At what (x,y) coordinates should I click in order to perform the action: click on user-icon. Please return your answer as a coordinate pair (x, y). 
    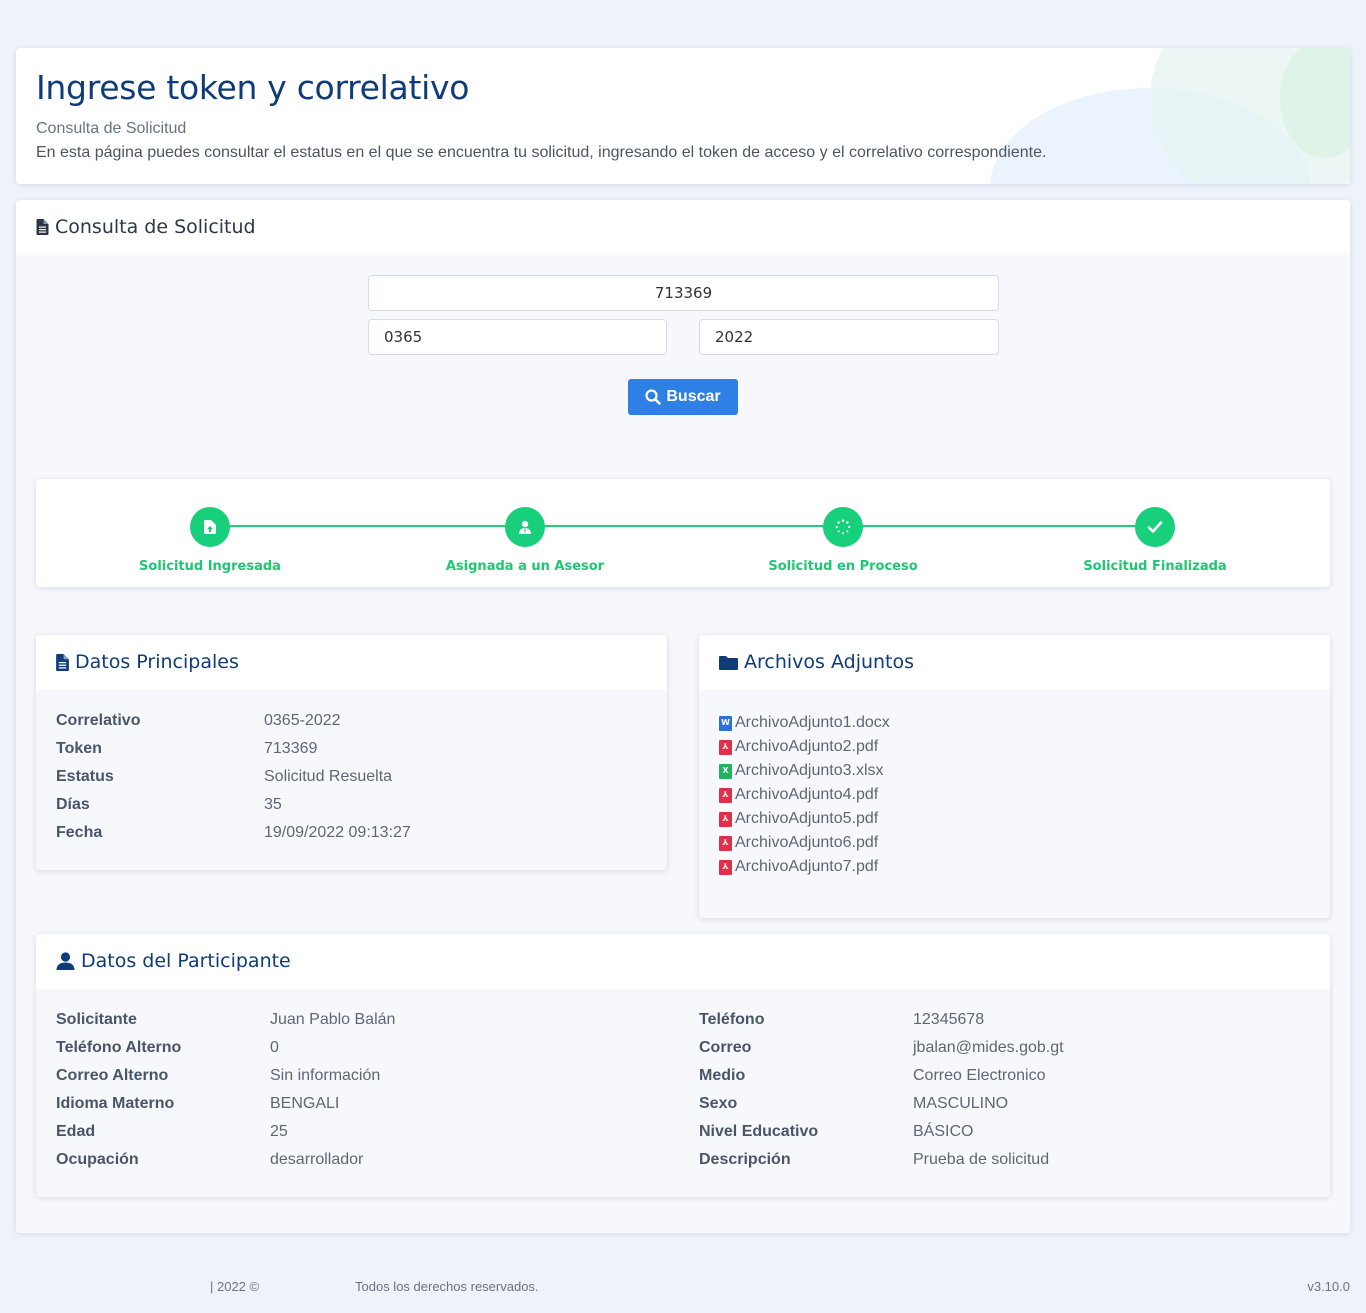
    Looking at the image, I should click on (65, 961).